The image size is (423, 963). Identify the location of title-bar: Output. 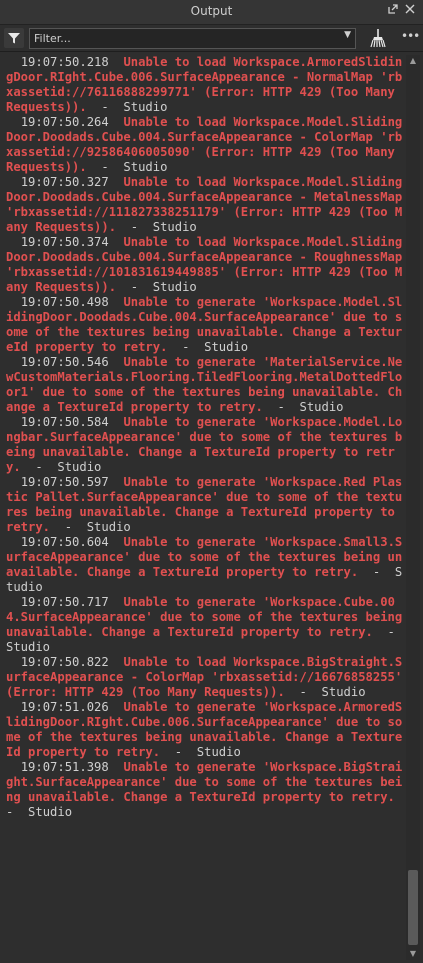
(211, 12).